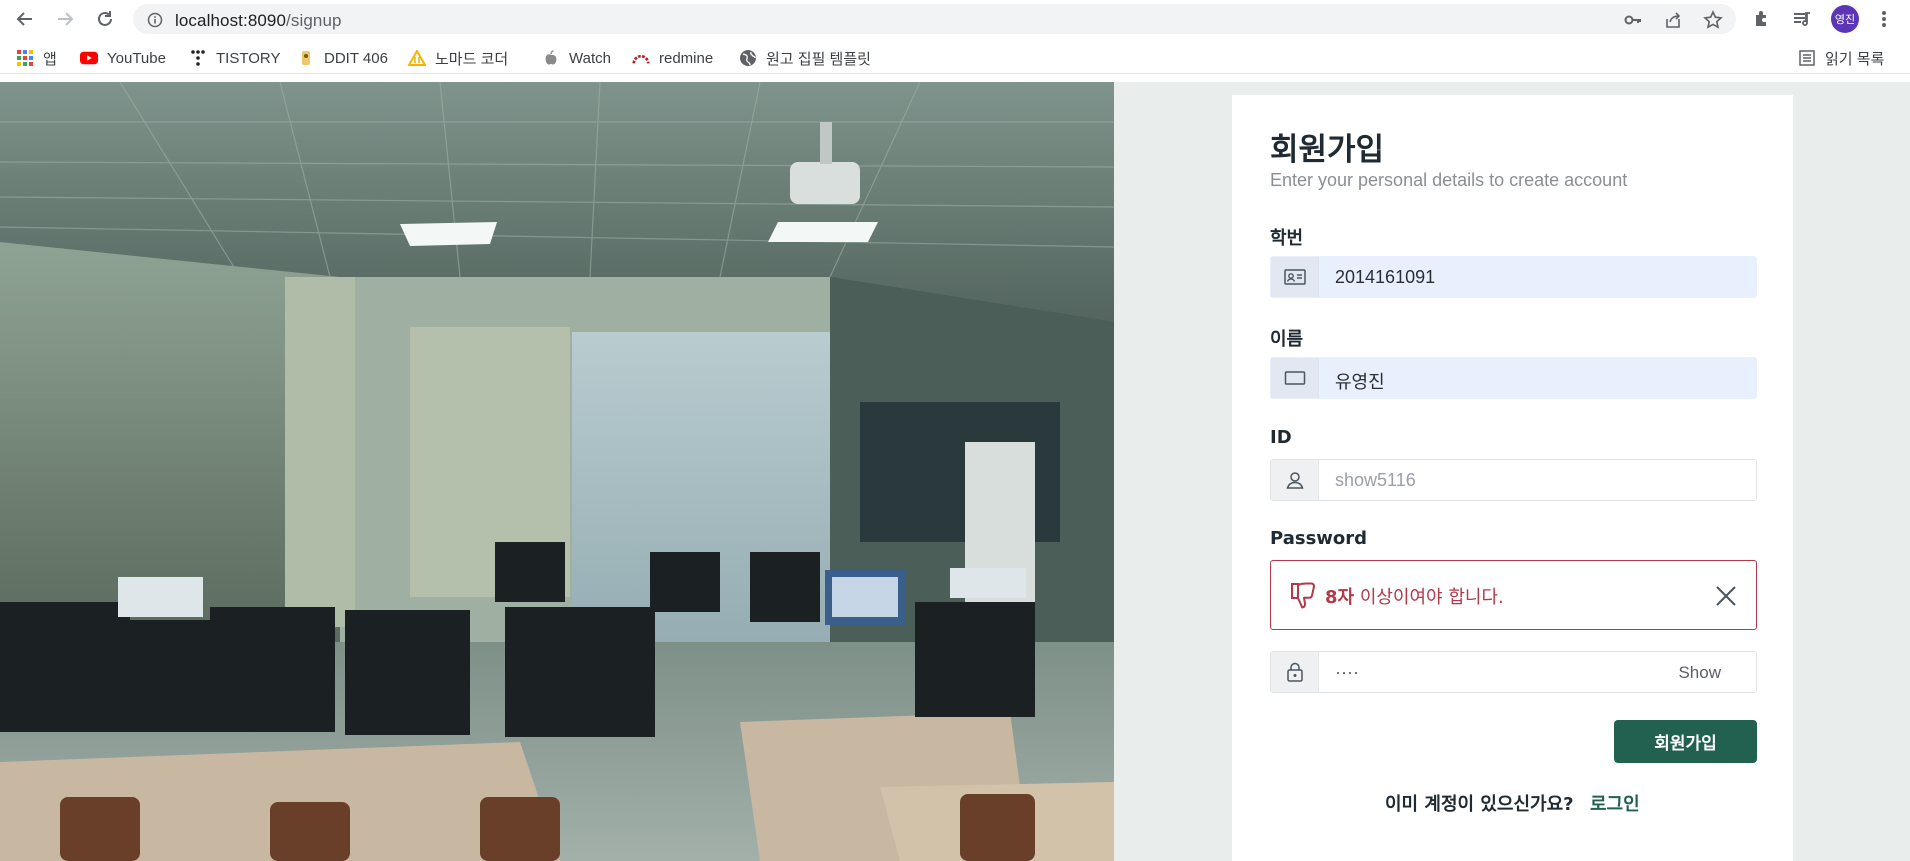 The width and height of the screenshot is (1910, 861). Describe the element at coordinates (1762, 19) in the screenshot. I see `extensions-icon` at that location.